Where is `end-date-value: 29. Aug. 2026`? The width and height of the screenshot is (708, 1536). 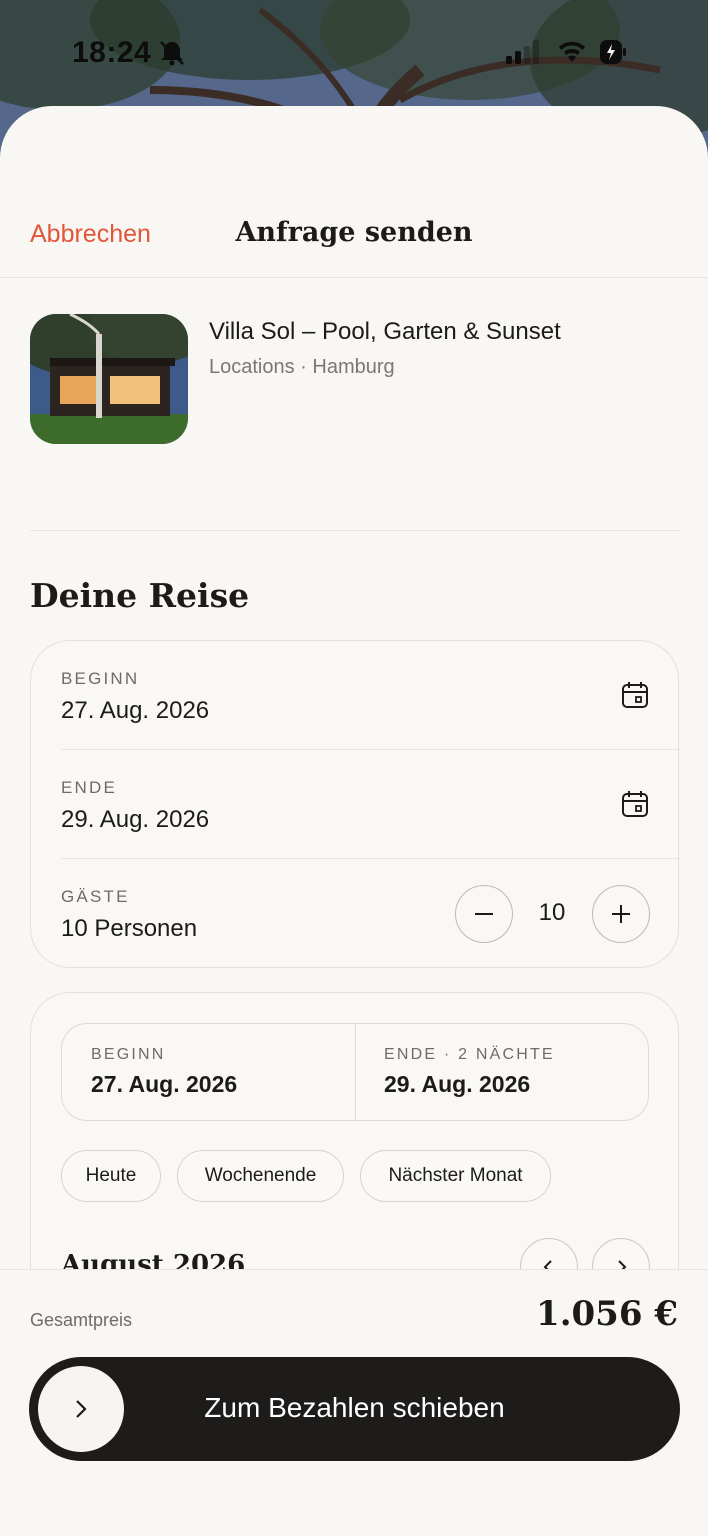 end-date-value: 29. Aug. 2026 is located at coordinates (135, 819).